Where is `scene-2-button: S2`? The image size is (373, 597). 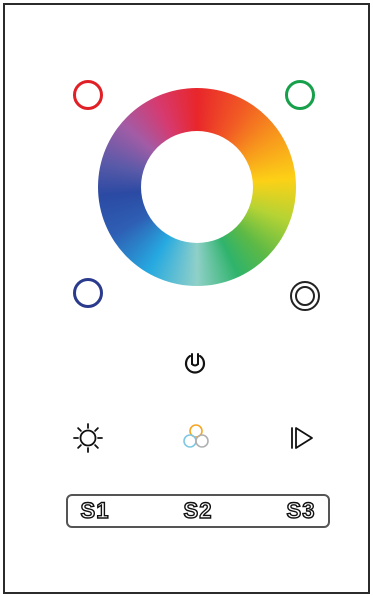 scene-2-button: S2 is located at coordinates (198, 511).